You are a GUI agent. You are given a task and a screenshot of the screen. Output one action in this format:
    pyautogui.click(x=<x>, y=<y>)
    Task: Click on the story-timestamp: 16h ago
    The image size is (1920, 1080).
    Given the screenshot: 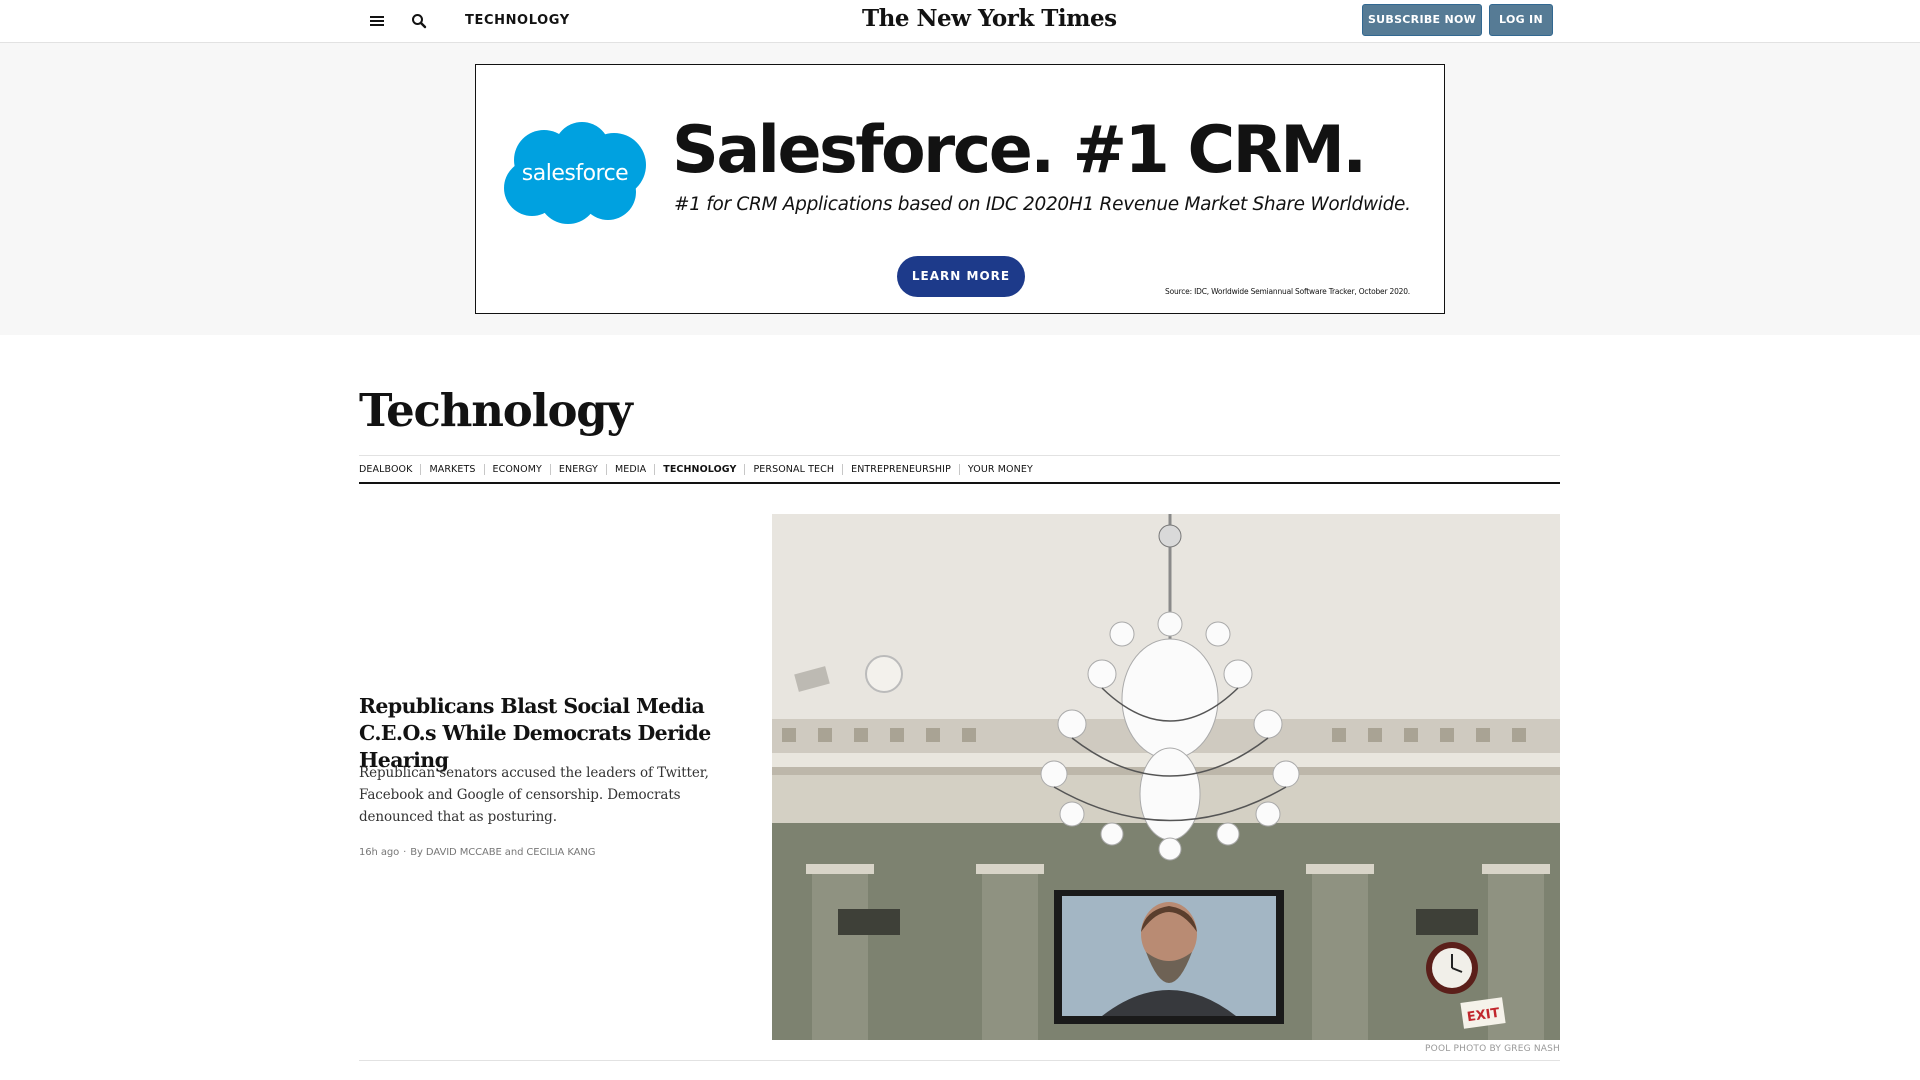 What is the action you would take?
    pyautogui.click(x=379, y=852)
    